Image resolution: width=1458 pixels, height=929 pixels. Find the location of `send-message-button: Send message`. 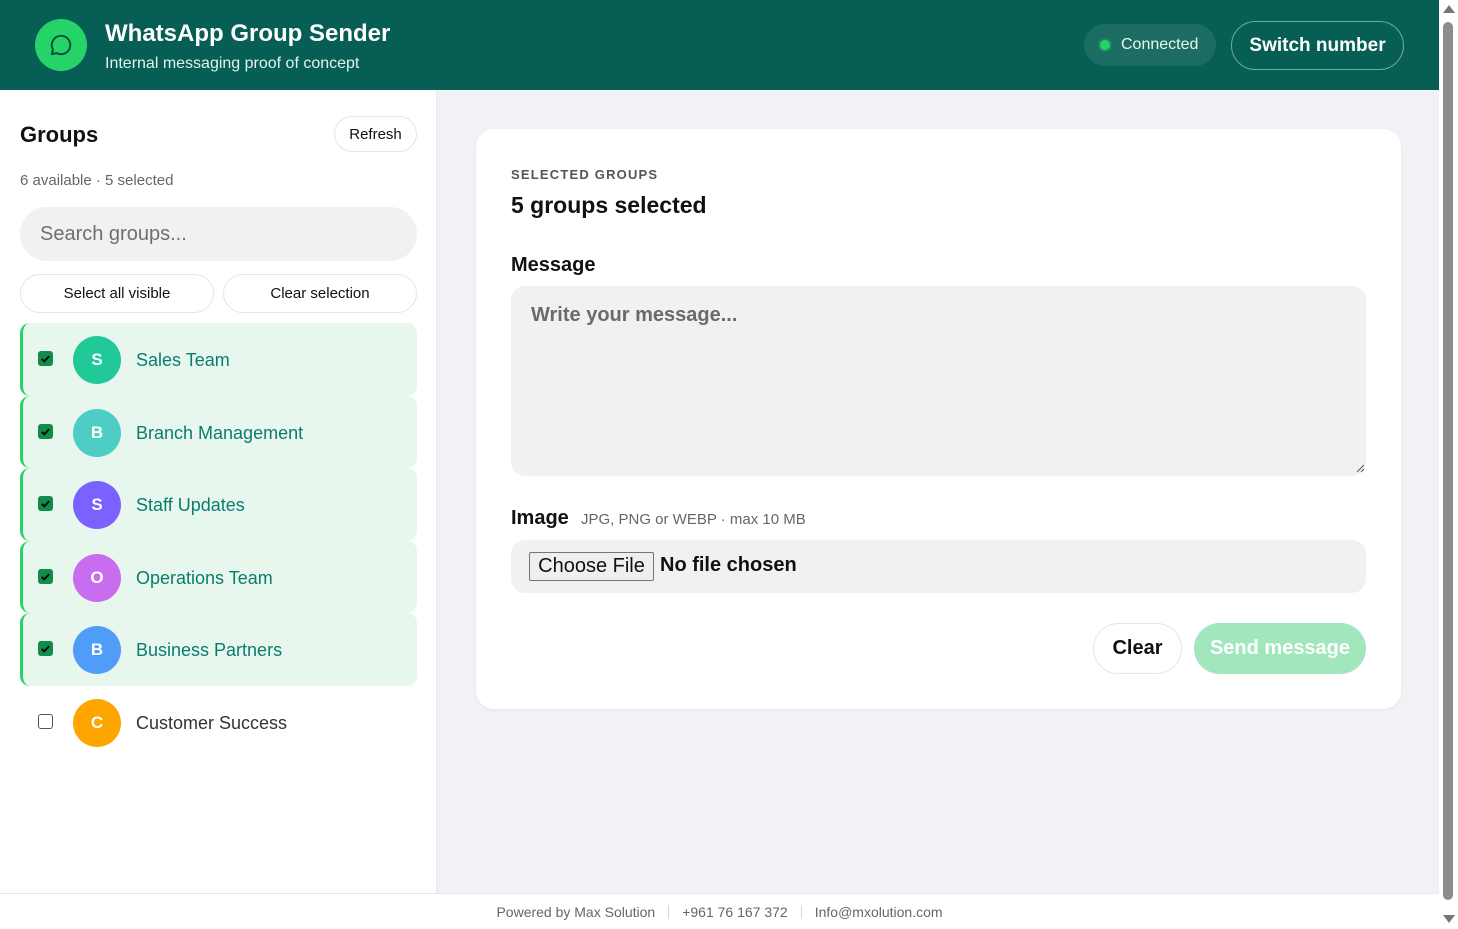

send-message-button: Send message is located at coordinates (1280, 648).